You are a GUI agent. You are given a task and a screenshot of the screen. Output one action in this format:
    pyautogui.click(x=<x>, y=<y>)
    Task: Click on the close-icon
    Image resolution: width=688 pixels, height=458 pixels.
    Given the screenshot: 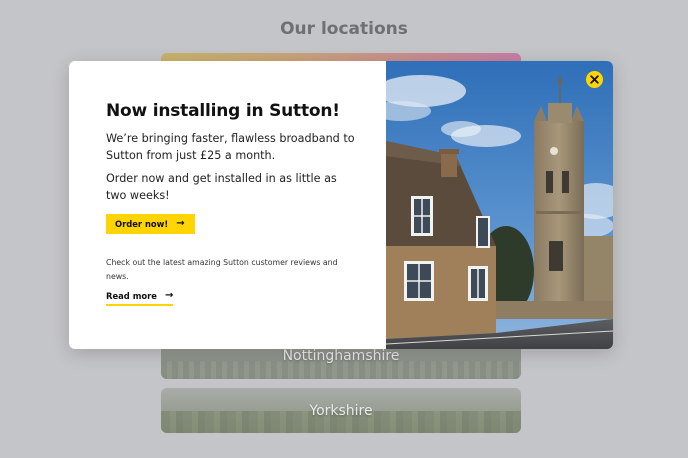 What is the action you would take?
    pyautogui.click(x=594, y=79)
    